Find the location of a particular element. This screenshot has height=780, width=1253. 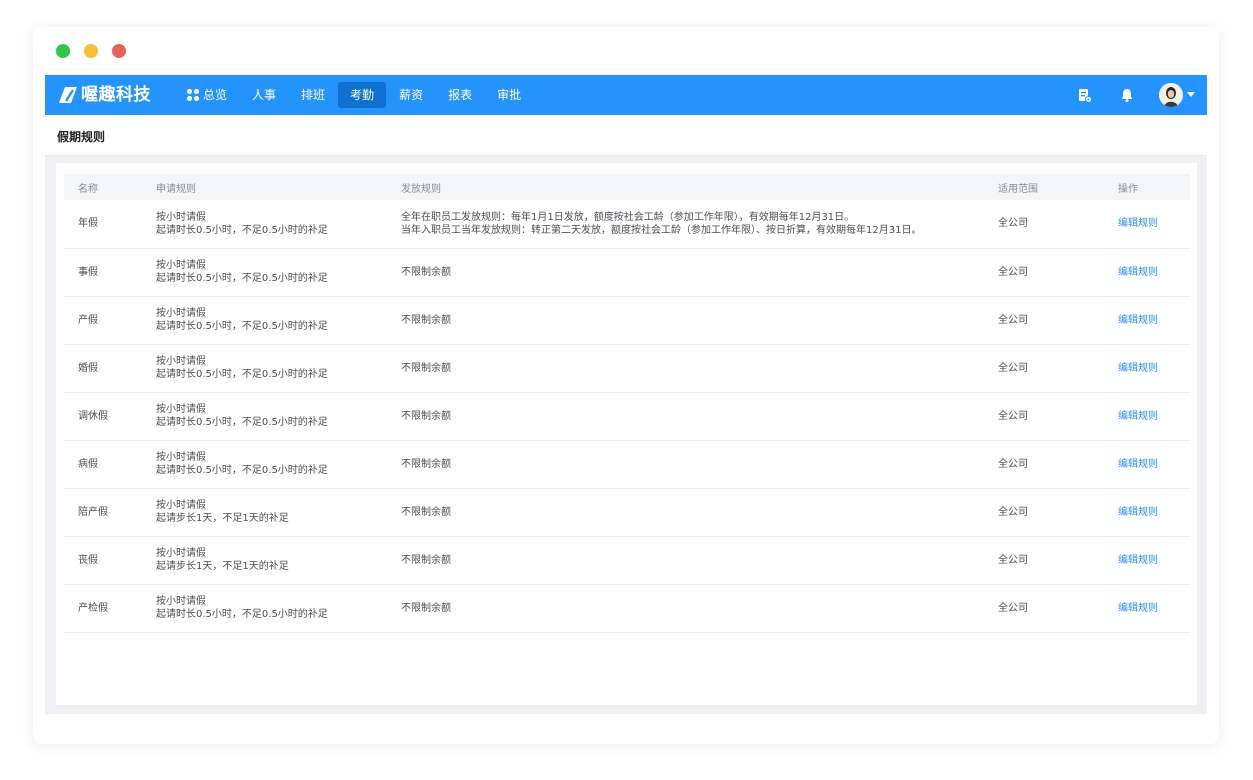

table-row: 产检假 按小时请假 起请时长0.5小时，不足0.5小时的补足 不限制余额 全公司 编辑规则 is located at coordinates (627, 608).